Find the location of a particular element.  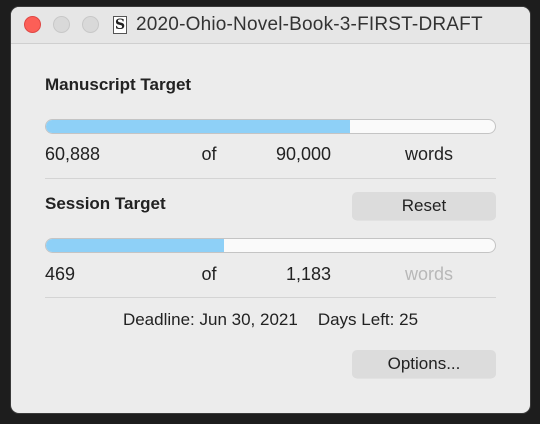

days-left-label: Days Left: is located at coordinates (356, 319).